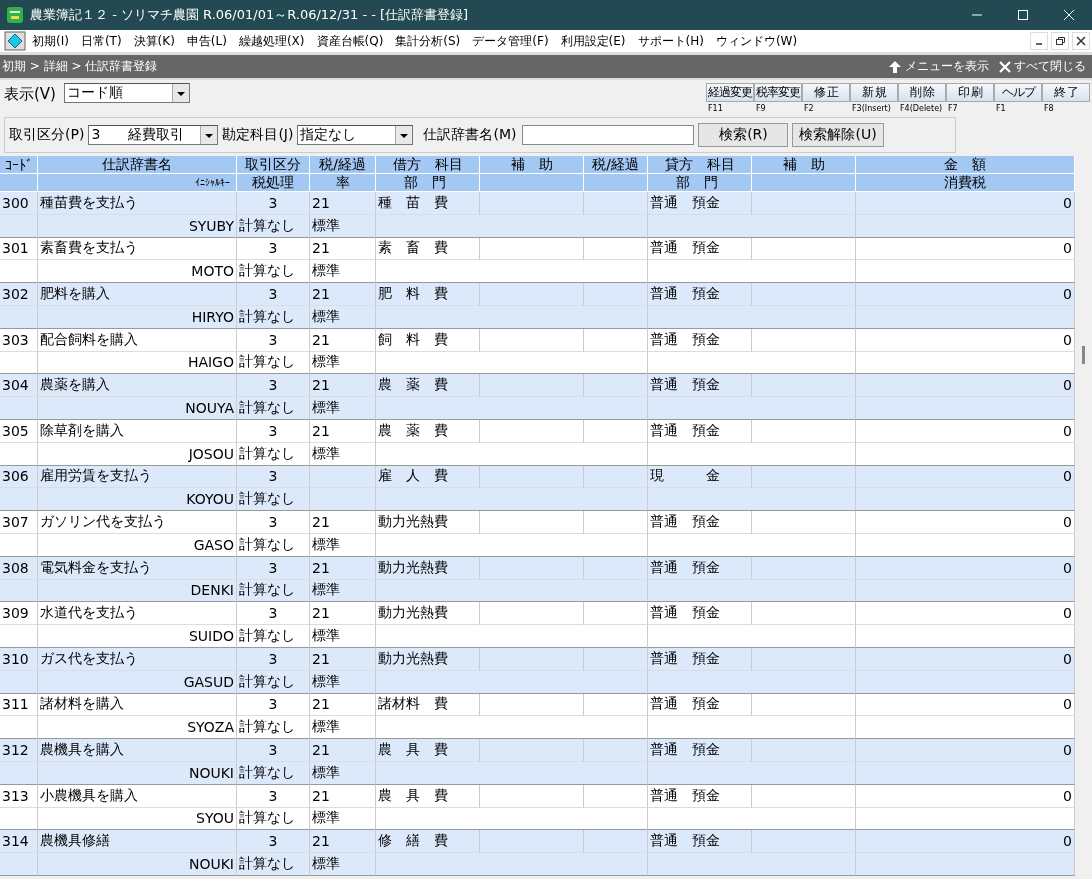 This screenshot has width=1092, height=879. What do you see at coordinates (355, 135) in the screenshot?
I see `account-dropdown: 指定なし` at bounding box center [355, 135].